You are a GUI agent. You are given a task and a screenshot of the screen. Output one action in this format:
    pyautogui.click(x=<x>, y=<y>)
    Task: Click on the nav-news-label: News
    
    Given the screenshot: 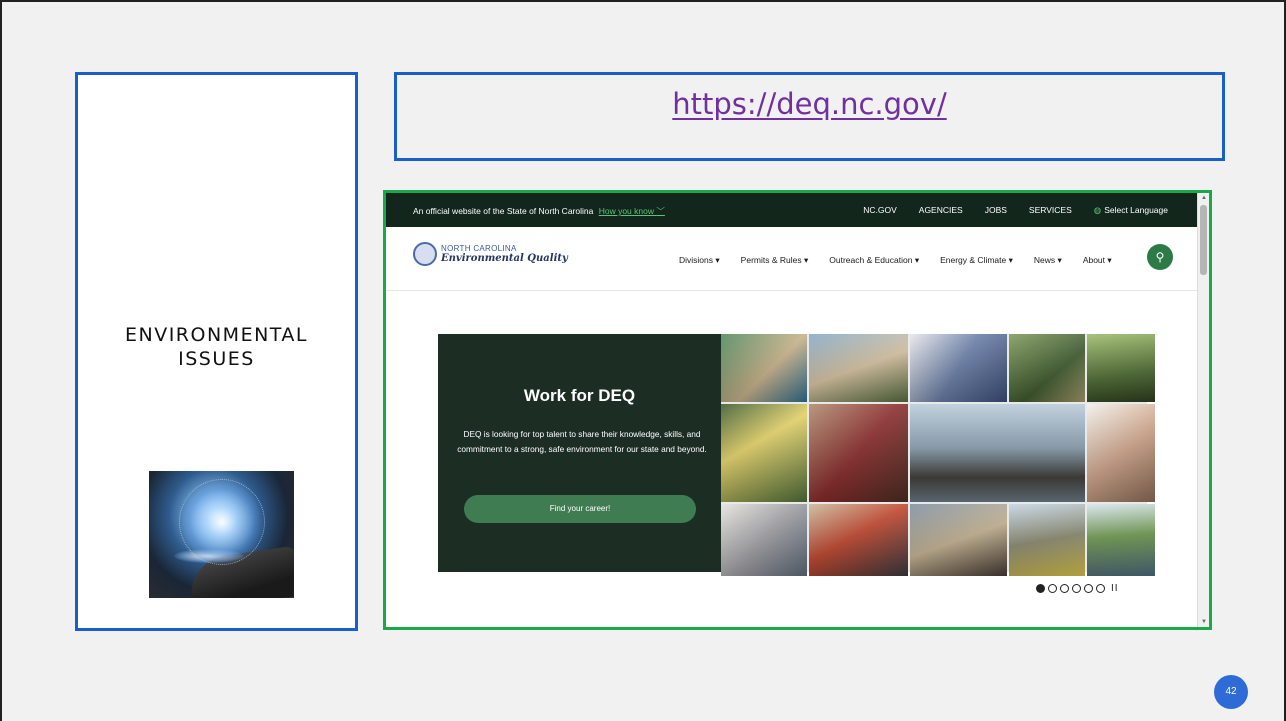 What is the action you would take?
    pyautogui.click(x=1044, y=260)
    